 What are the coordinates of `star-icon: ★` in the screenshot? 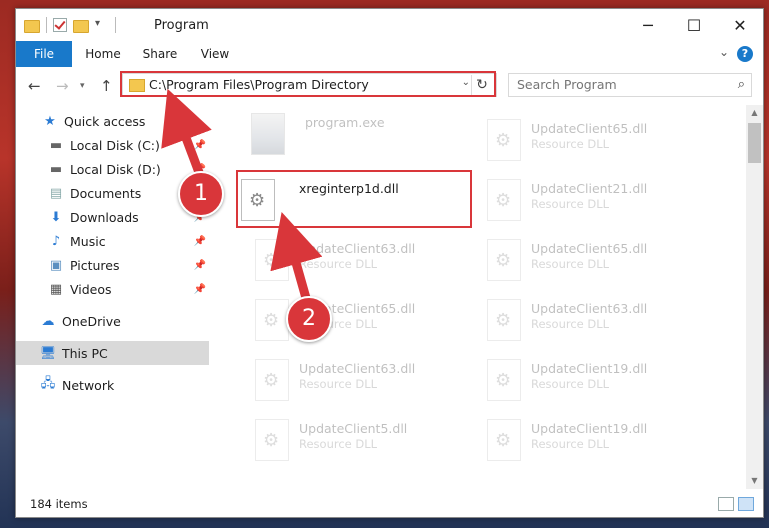 It's located at (50, 121).